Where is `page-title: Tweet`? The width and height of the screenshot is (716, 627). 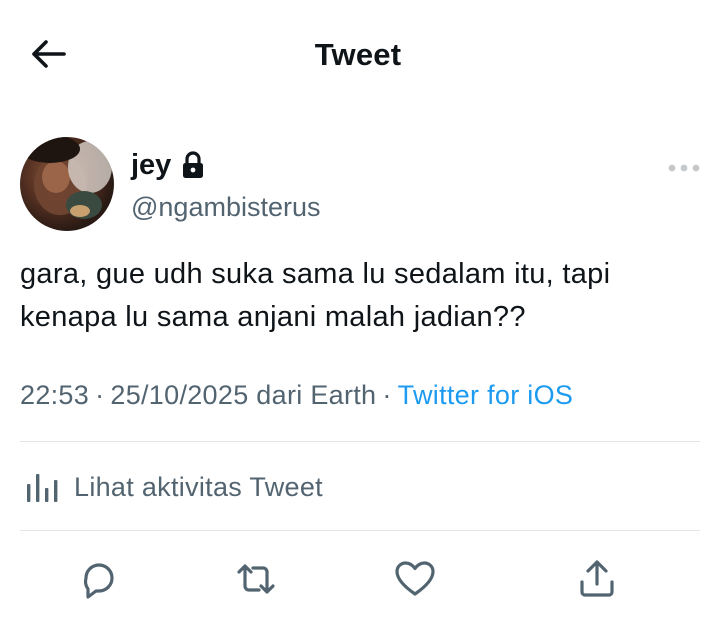
page-title: Tweet is located at coordinates (358, 54).